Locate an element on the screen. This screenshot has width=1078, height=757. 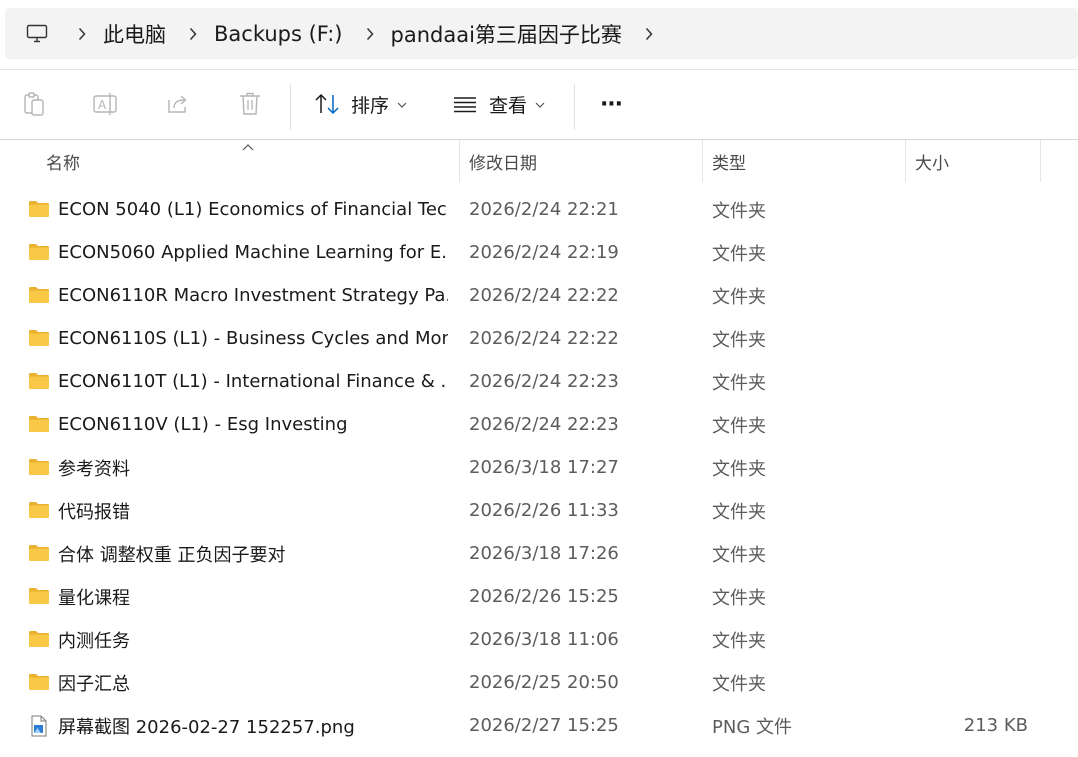
file-row: 因子汇总 2026/2/25 20:50 文件夹 is located at coordinates (539, 682).